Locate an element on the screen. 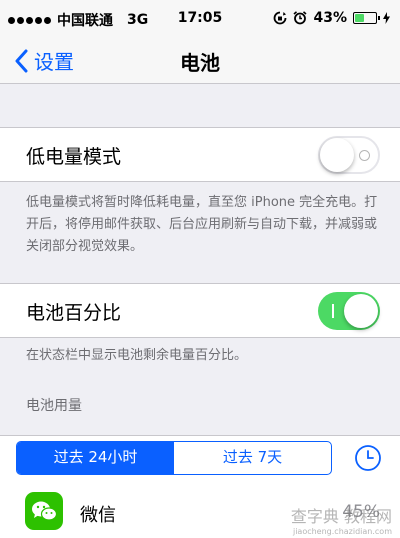  battery-percentage-switch is located at coordinates (349, 311).